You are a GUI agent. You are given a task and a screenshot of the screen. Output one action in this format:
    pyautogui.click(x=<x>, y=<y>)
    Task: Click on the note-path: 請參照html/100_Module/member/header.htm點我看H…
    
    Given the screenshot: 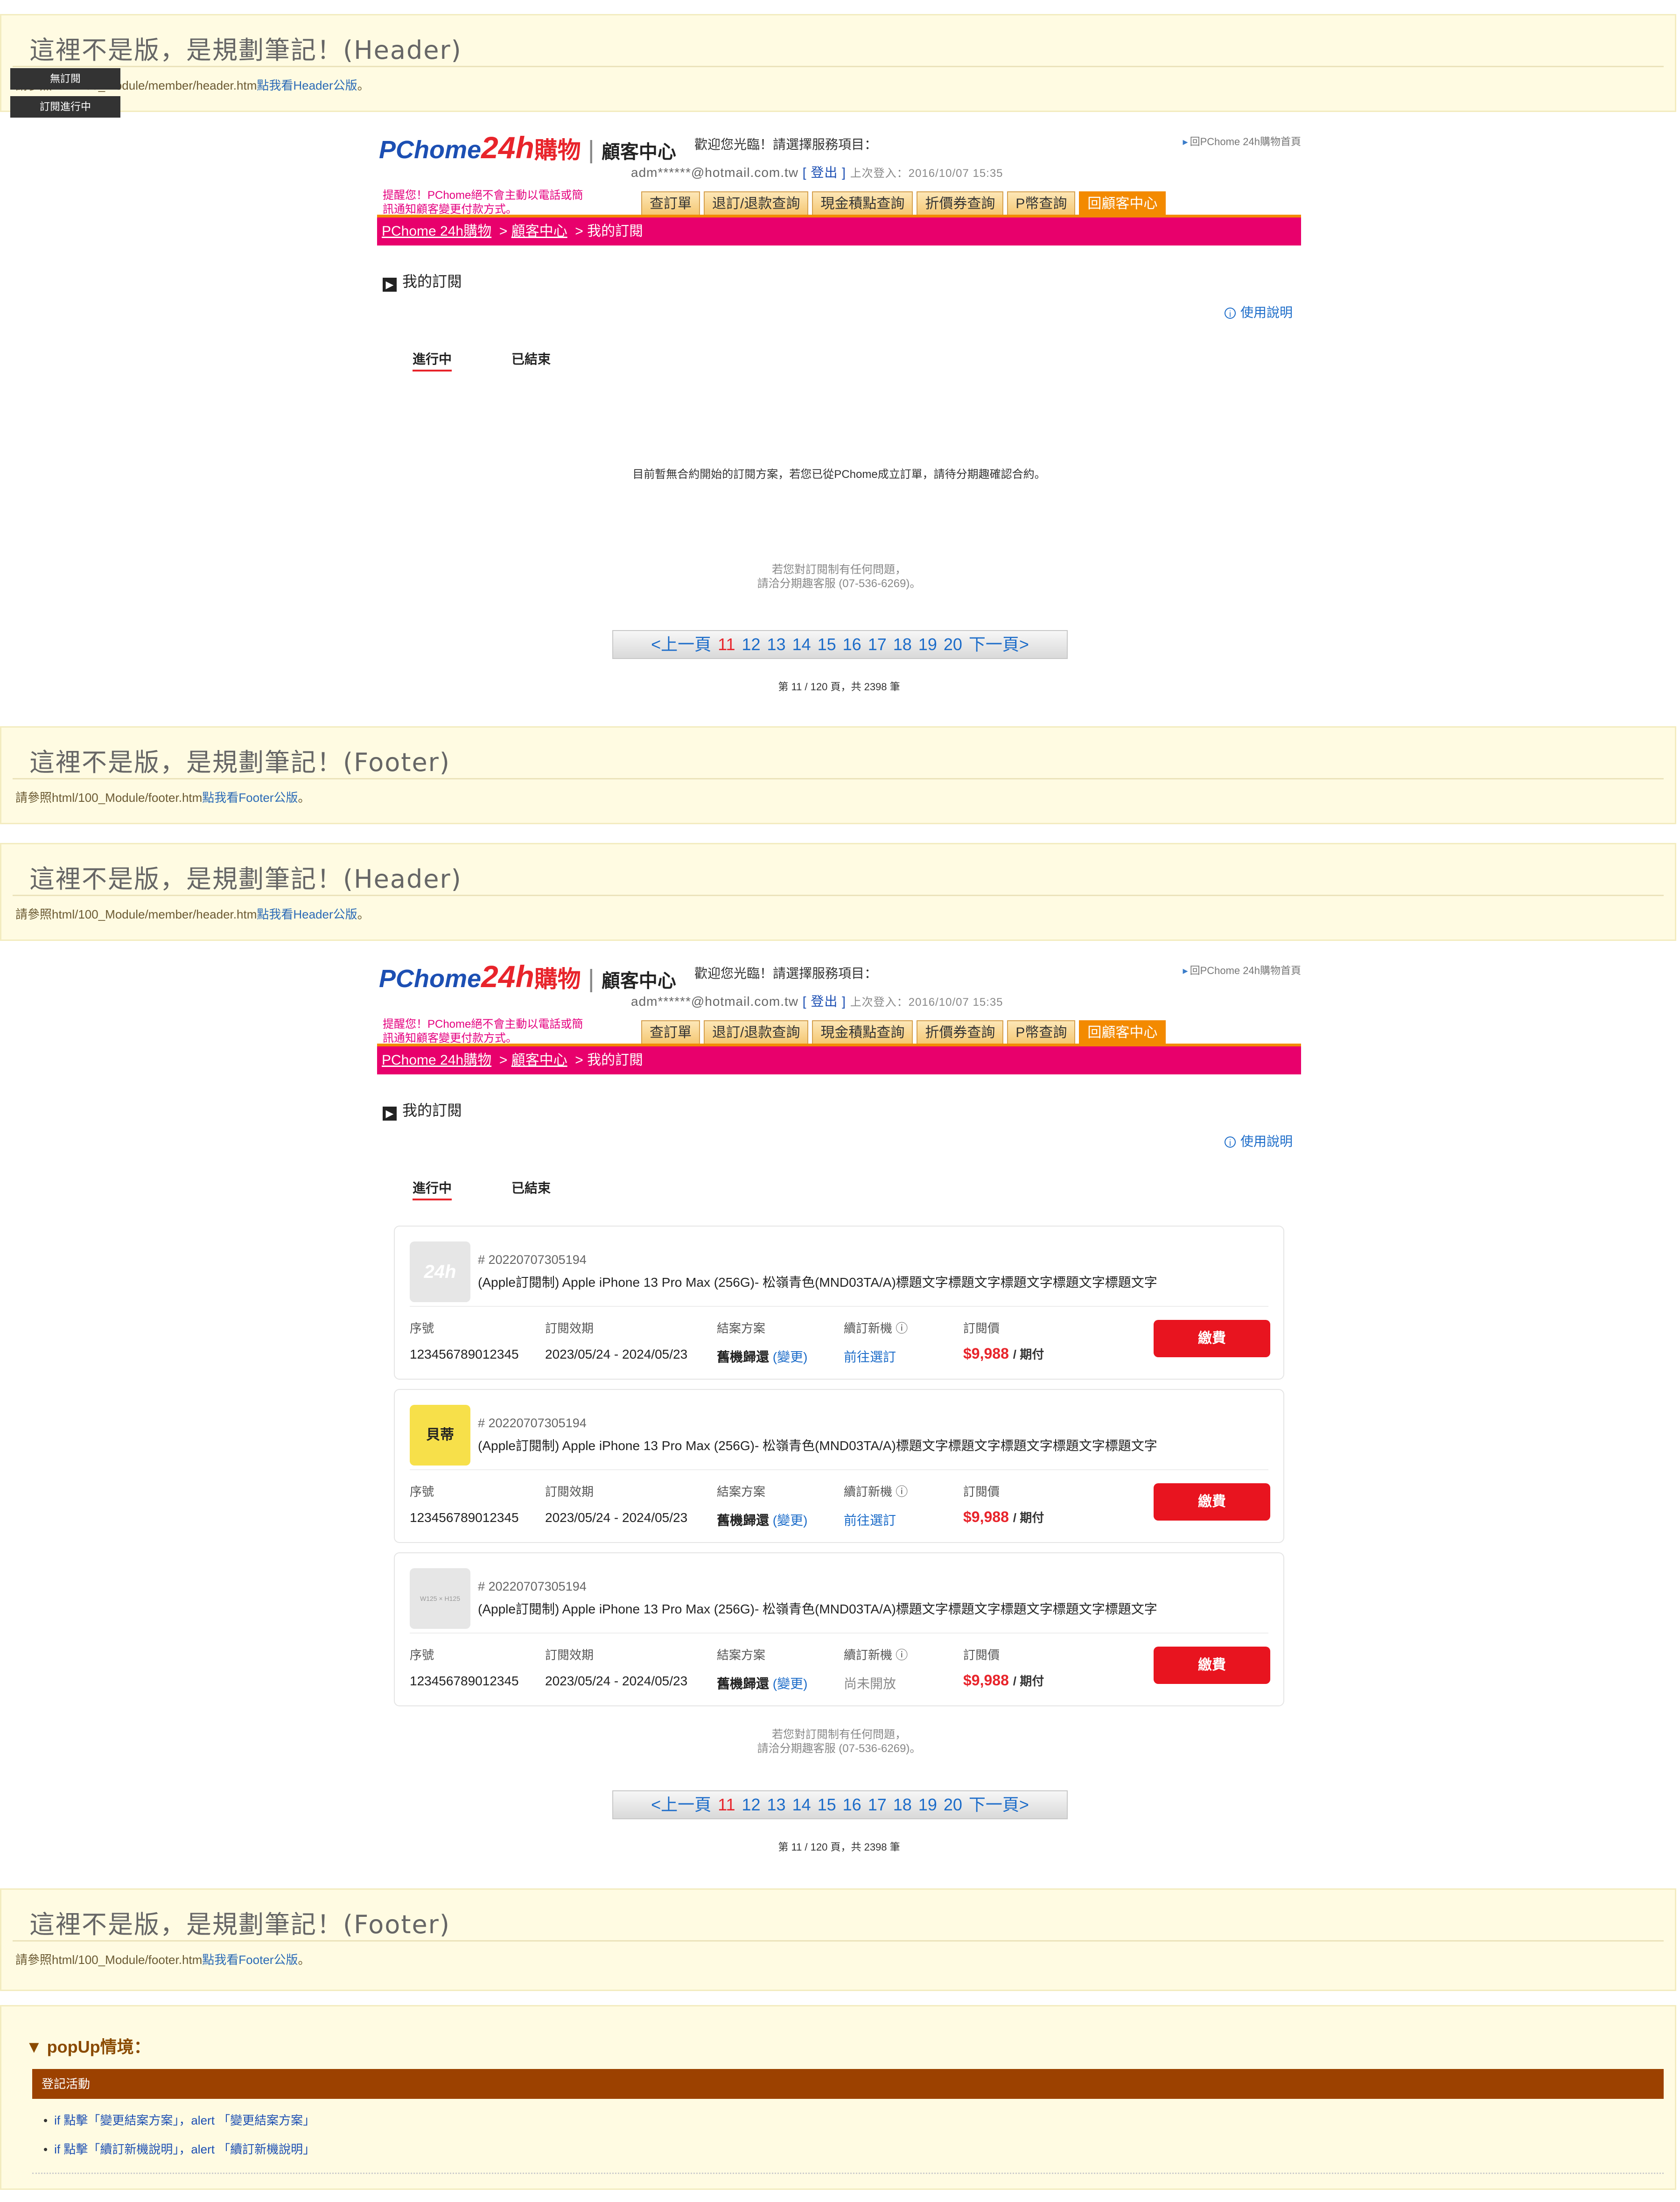 What is the action you would take?
    pyautogui.click(x=192, y=914)
    